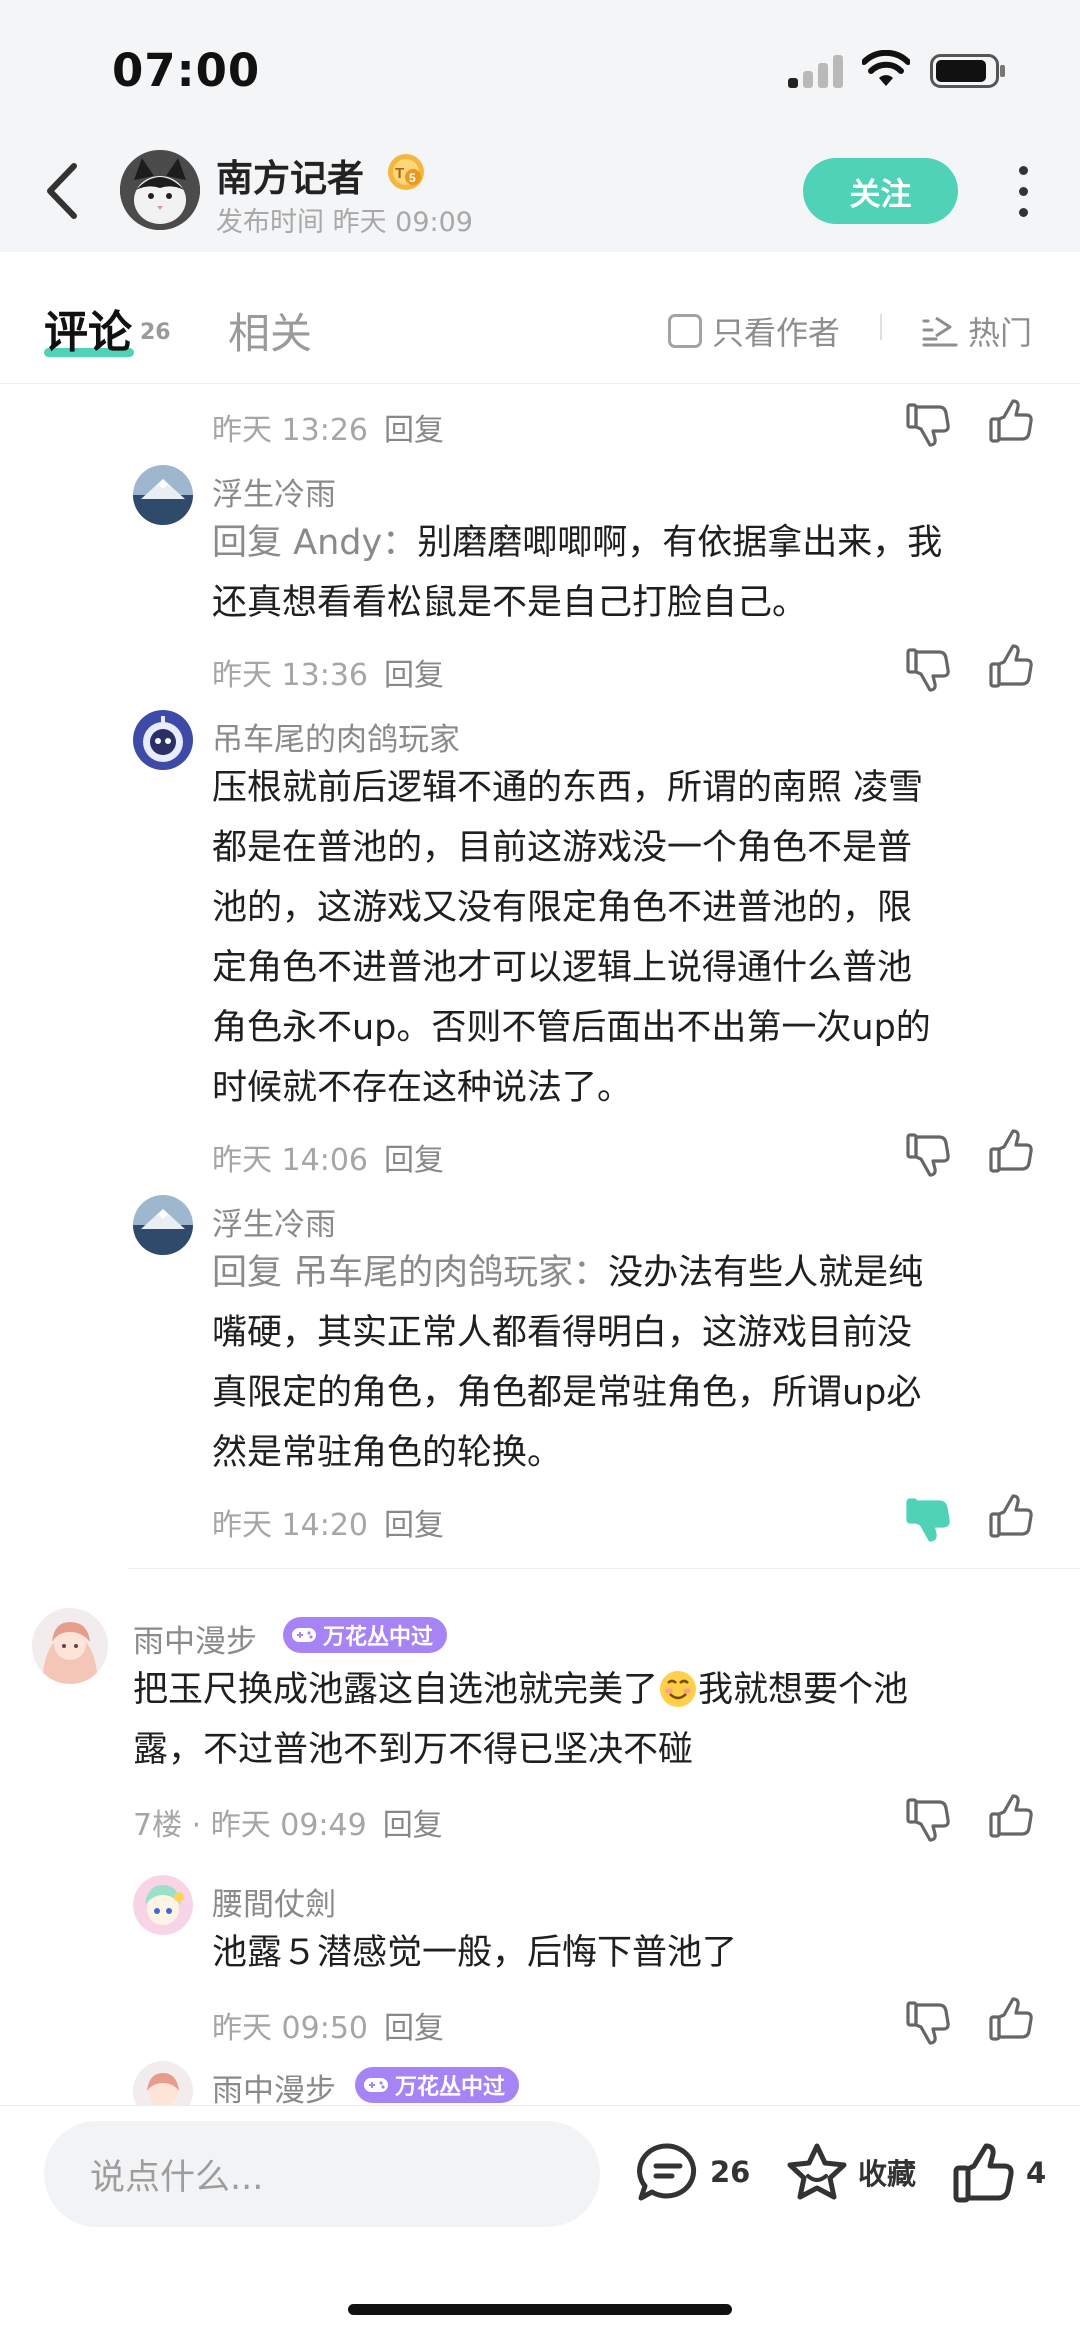 The height and width of the screenshot is (2337, 1080). What do you see at coordinates (851, 2172) in the screenshot?
I see `favorite-button: 收藏` at bounding box center [851, 2172].